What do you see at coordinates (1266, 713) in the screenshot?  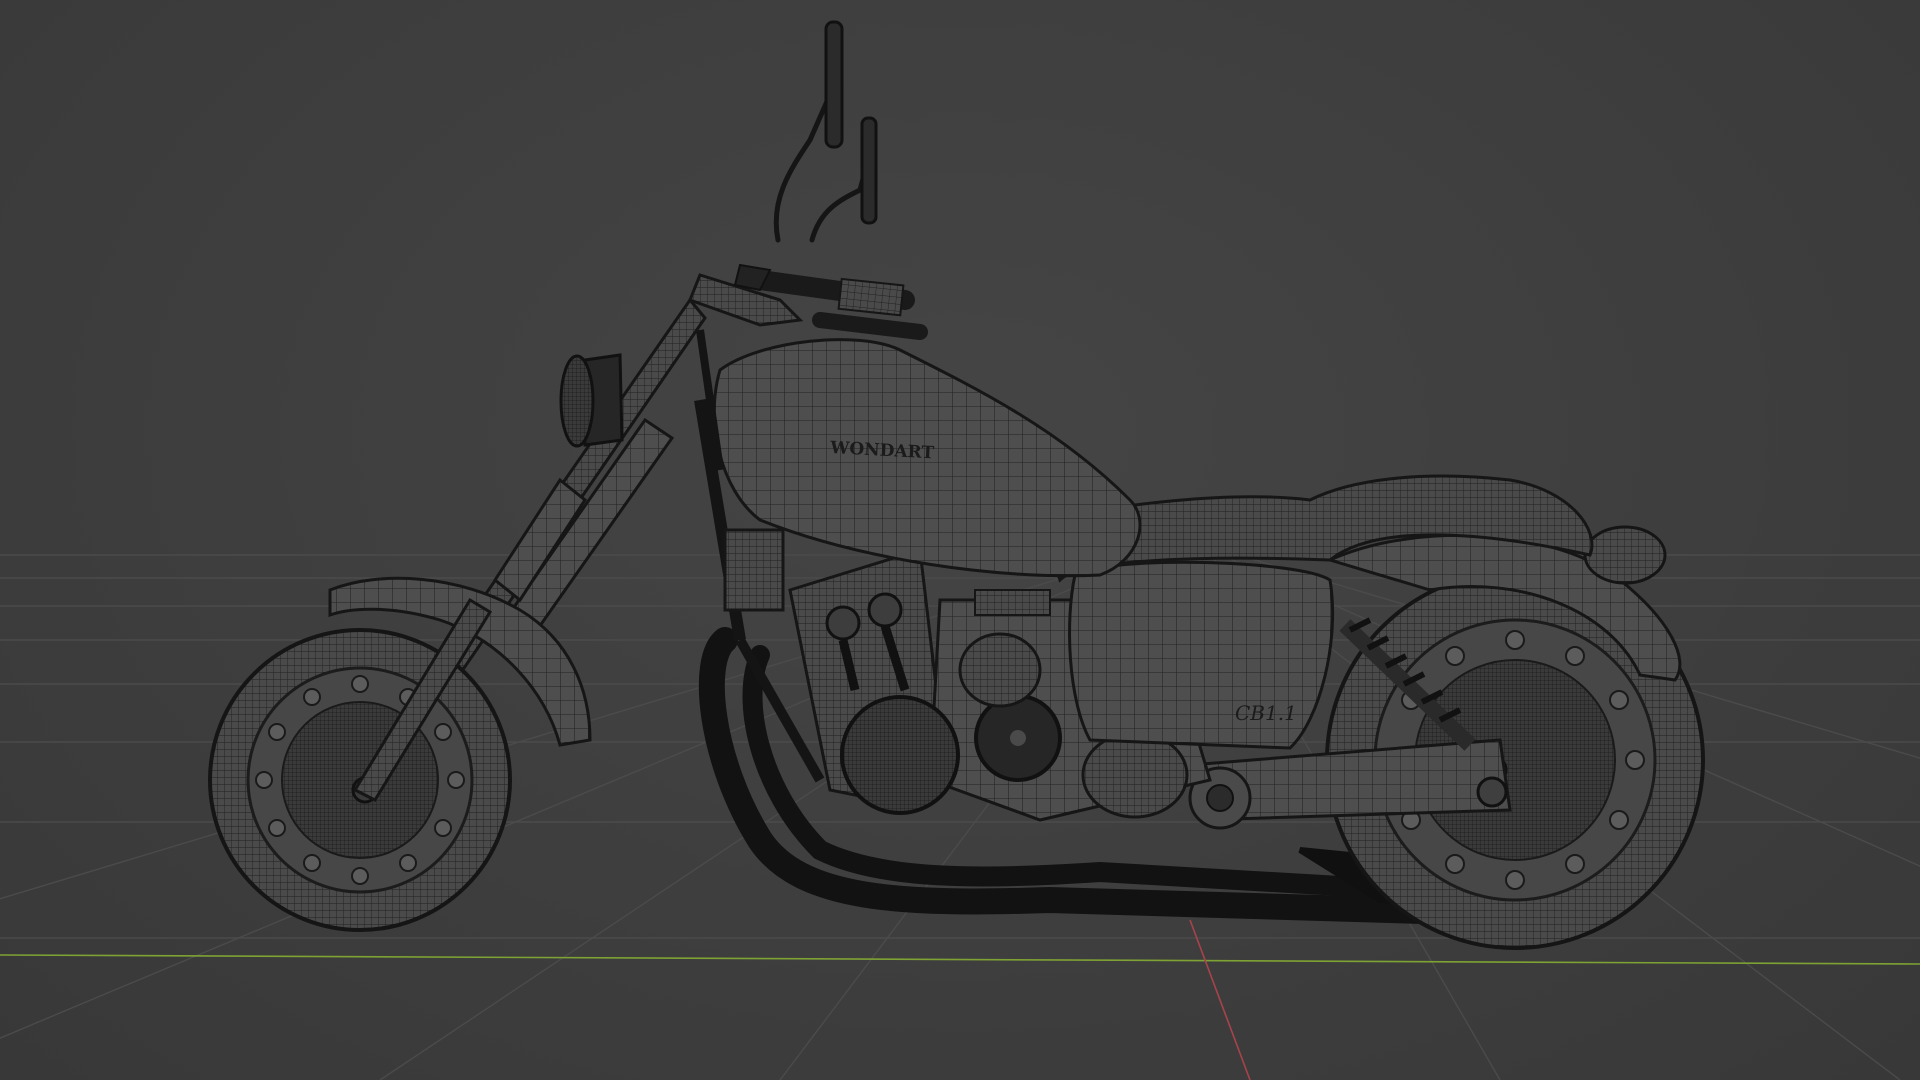 I see `side-badge-text: CB1.1` at bounding box center [1266, 713].